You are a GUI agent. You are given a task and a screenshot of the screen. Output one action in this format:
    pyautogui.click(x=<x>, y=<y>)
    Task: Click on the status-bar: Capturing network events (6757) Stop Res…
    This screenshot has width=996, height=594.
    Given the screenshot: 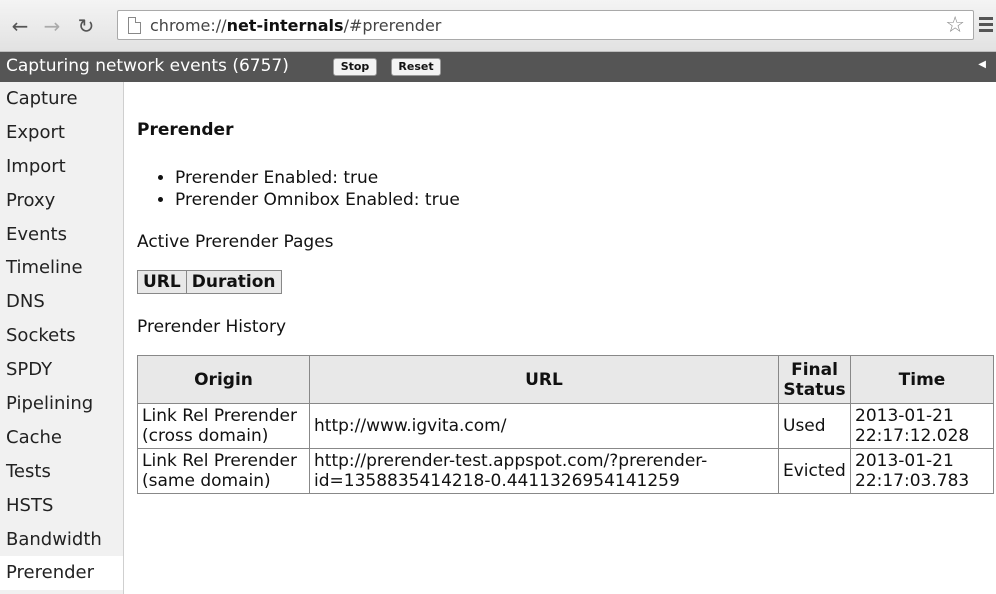 What is the action you would take?
    pyautogui.click(x=498, y=67)
    